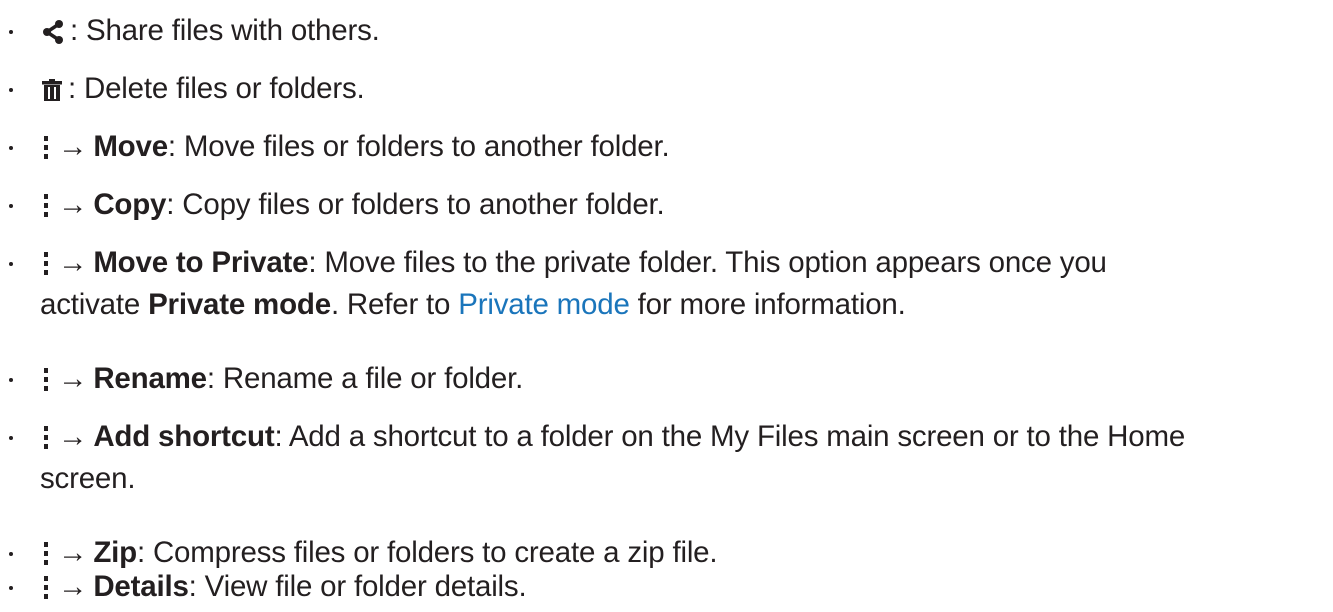 This screenshot has width=1333, height=612. What do you see at coordinates (88, 478) in the screenshot?
I see `item-description-continued: screen.` at bounding box center [88, 478].